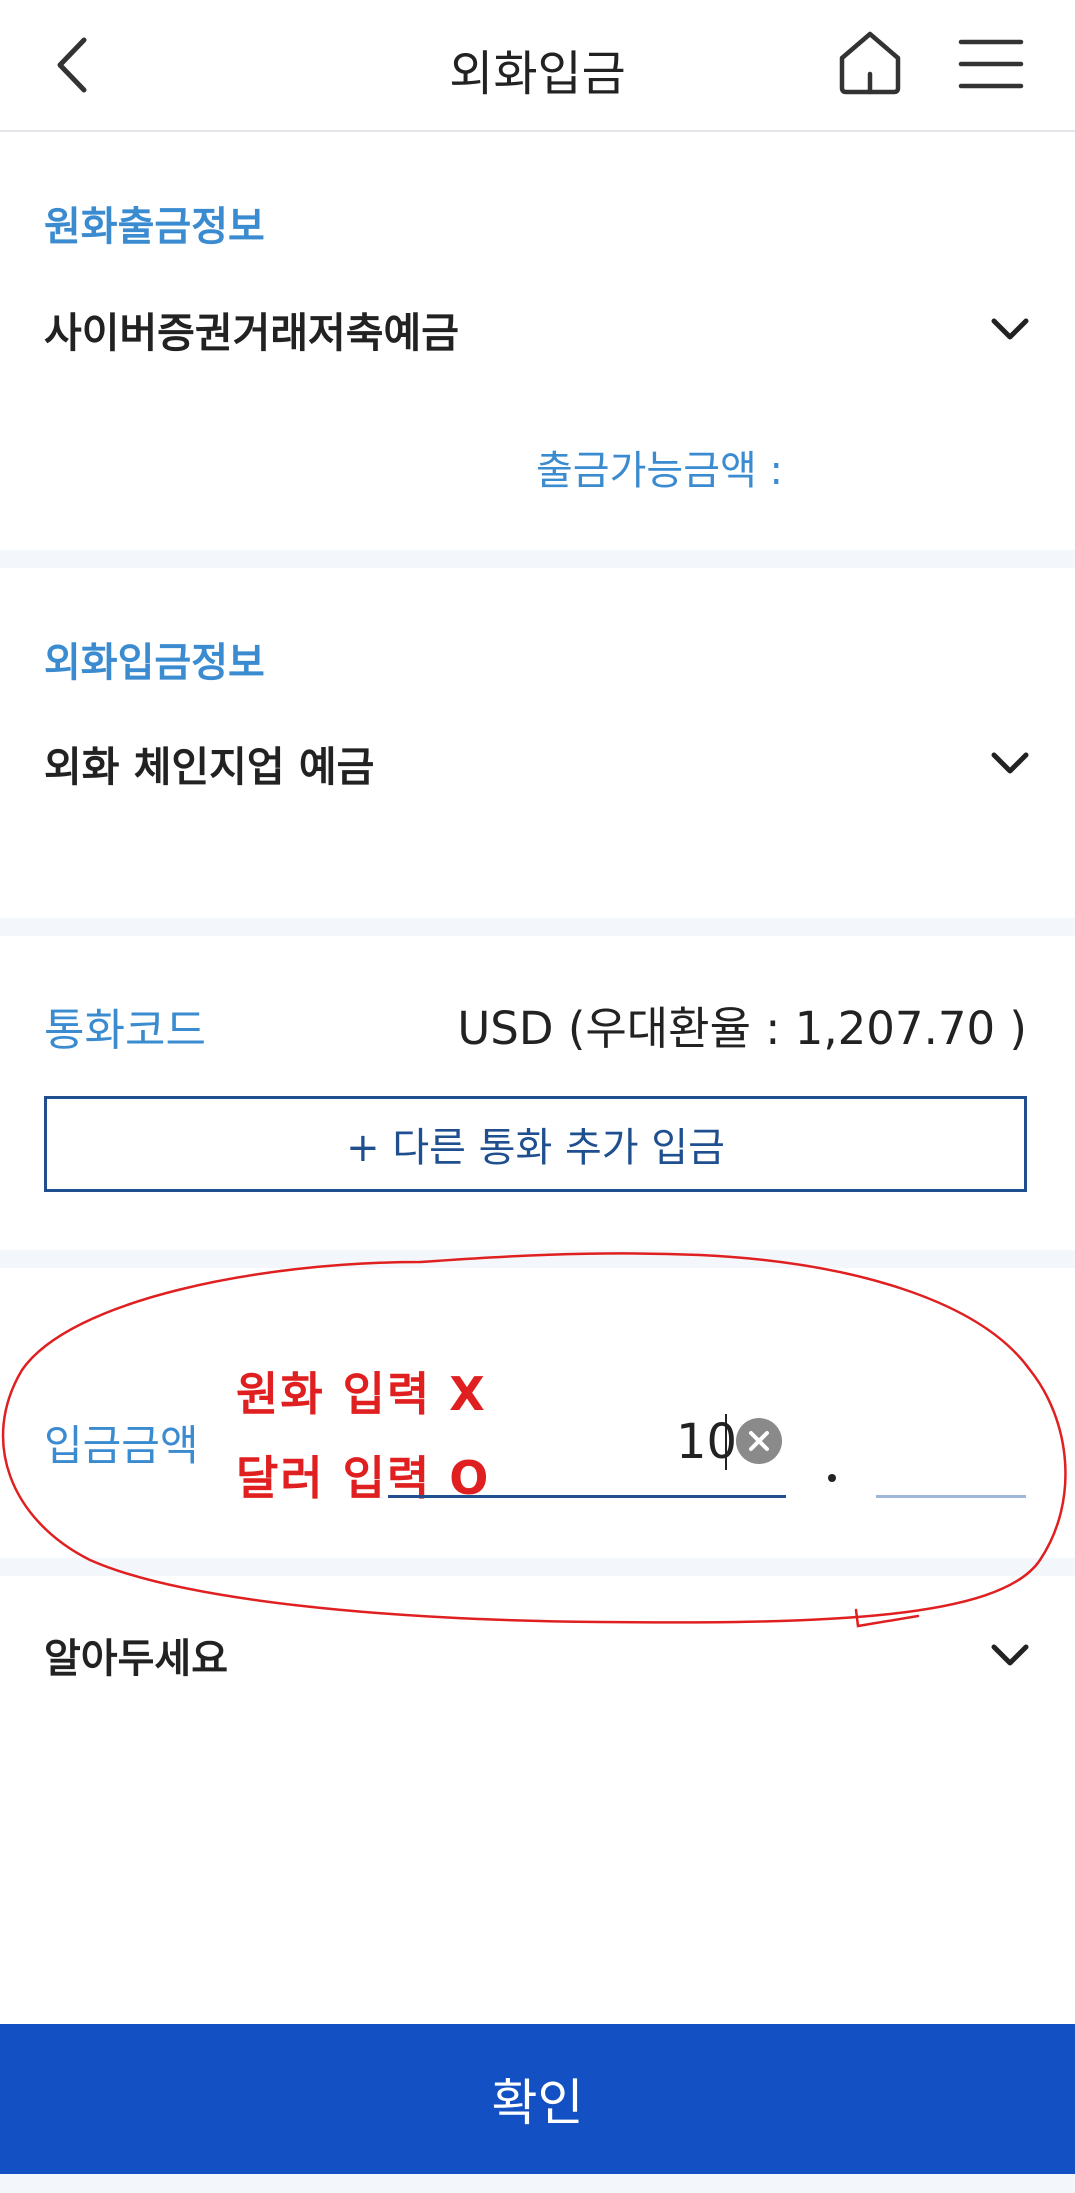  Describe the element at coordinates (726, 1442) in the screenshot. I see `text-cursor` at that location.